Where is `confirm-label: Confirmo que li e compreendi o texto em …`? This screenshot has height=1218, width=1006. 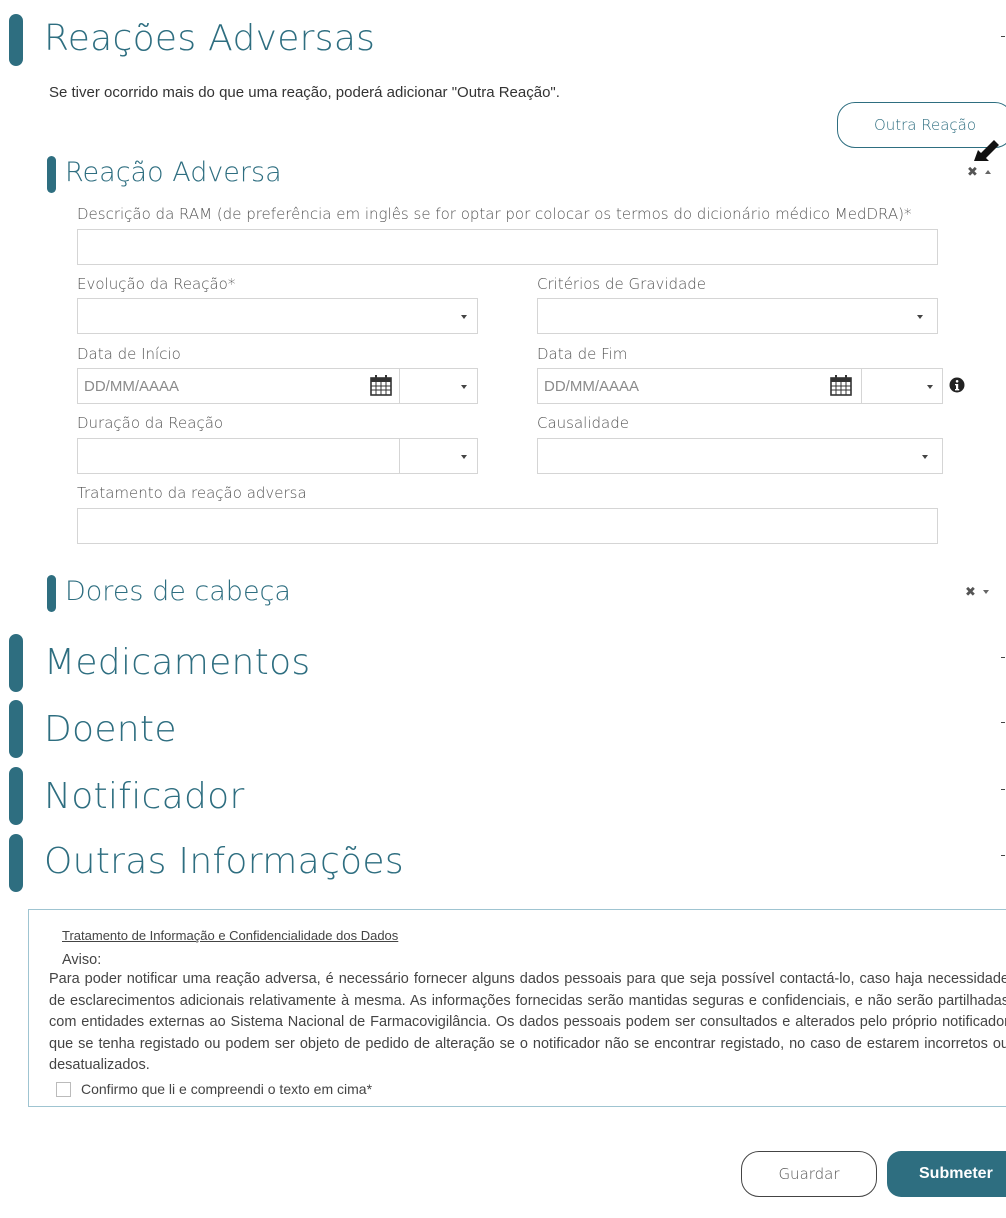 confirm-label: Confirmo que li e compreendi o texto em … is located at coordinates (226, 1089).